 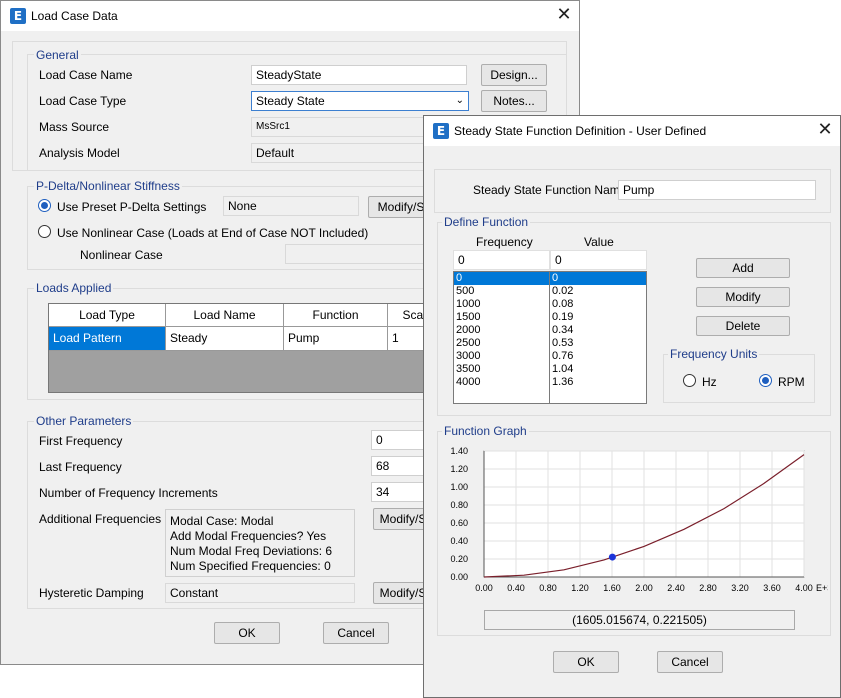 What do you see at coordinates (360, 101) in the screenshot?
I see `load-case-type-select: Steady State ⌄` at bounding box center [360, 101].